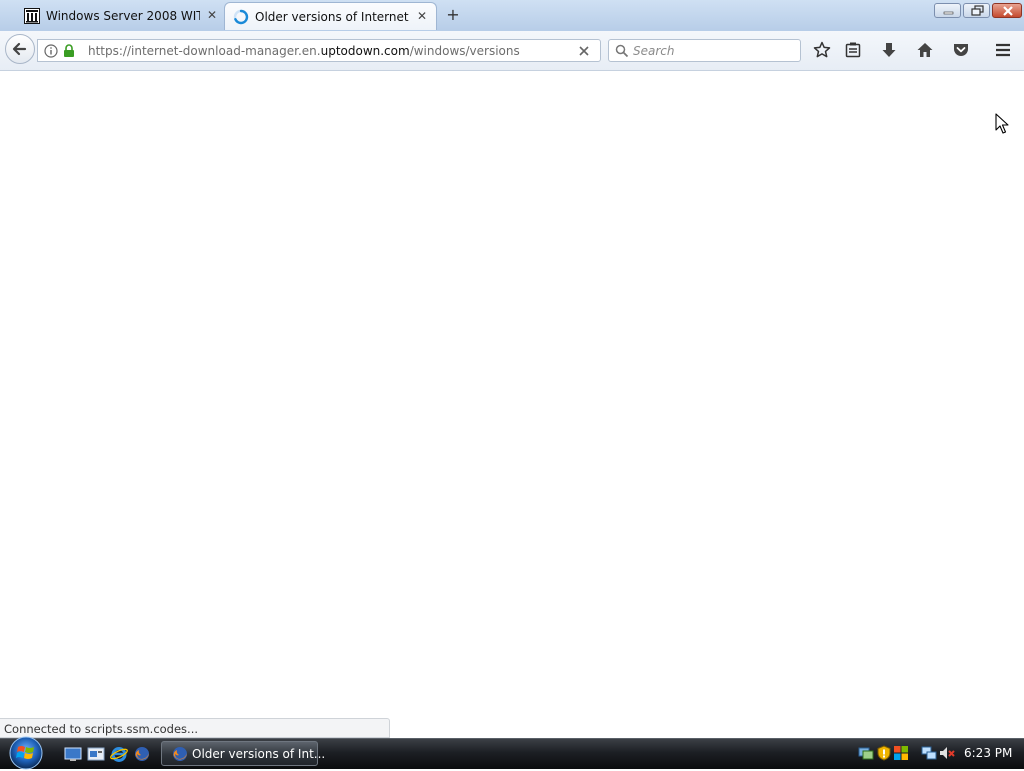  Describe the element at coordinates (73, 754) in the screenshot. I see `show-desktop-icon` at that location.